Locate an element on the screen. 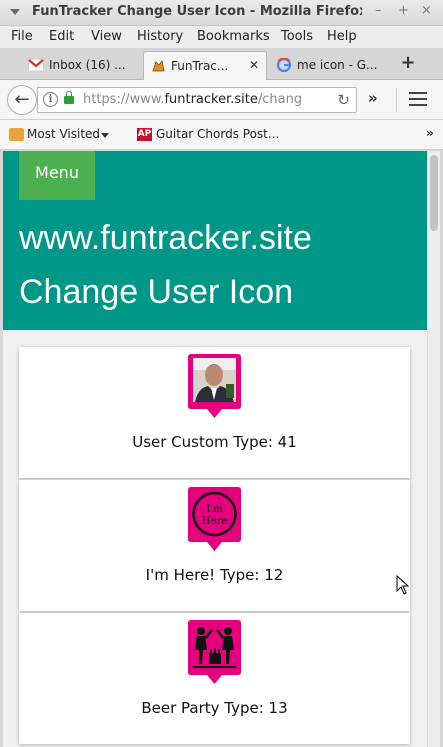  tab-funtracker: FunTrac... ✕ is located at coordinates (205, 65).